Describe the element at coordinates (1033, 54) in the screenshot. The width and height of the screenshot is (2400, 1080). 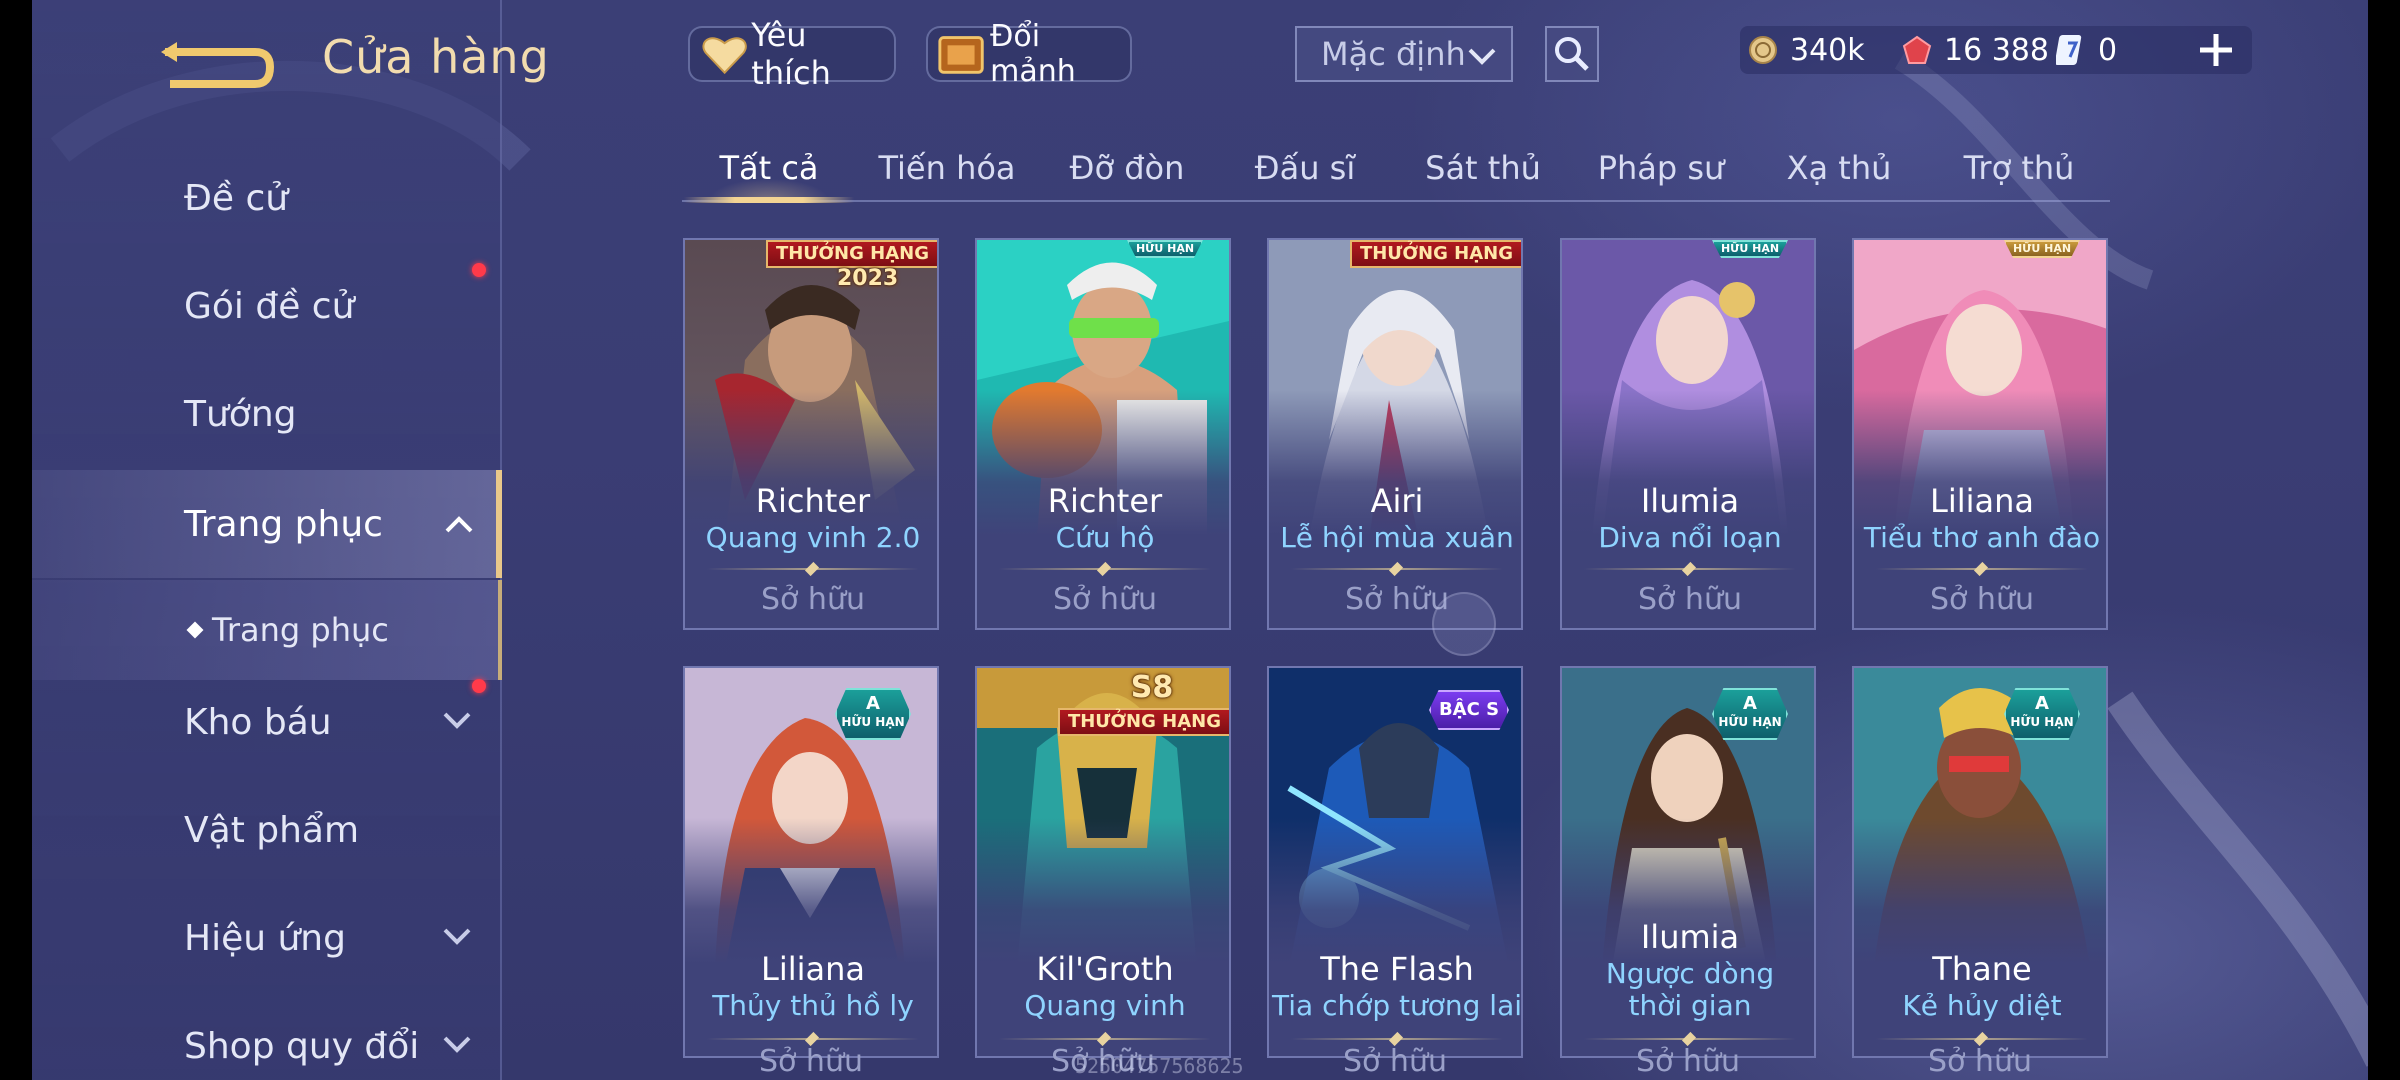
I see `exchange-label: Đổi mảnh` at that location.